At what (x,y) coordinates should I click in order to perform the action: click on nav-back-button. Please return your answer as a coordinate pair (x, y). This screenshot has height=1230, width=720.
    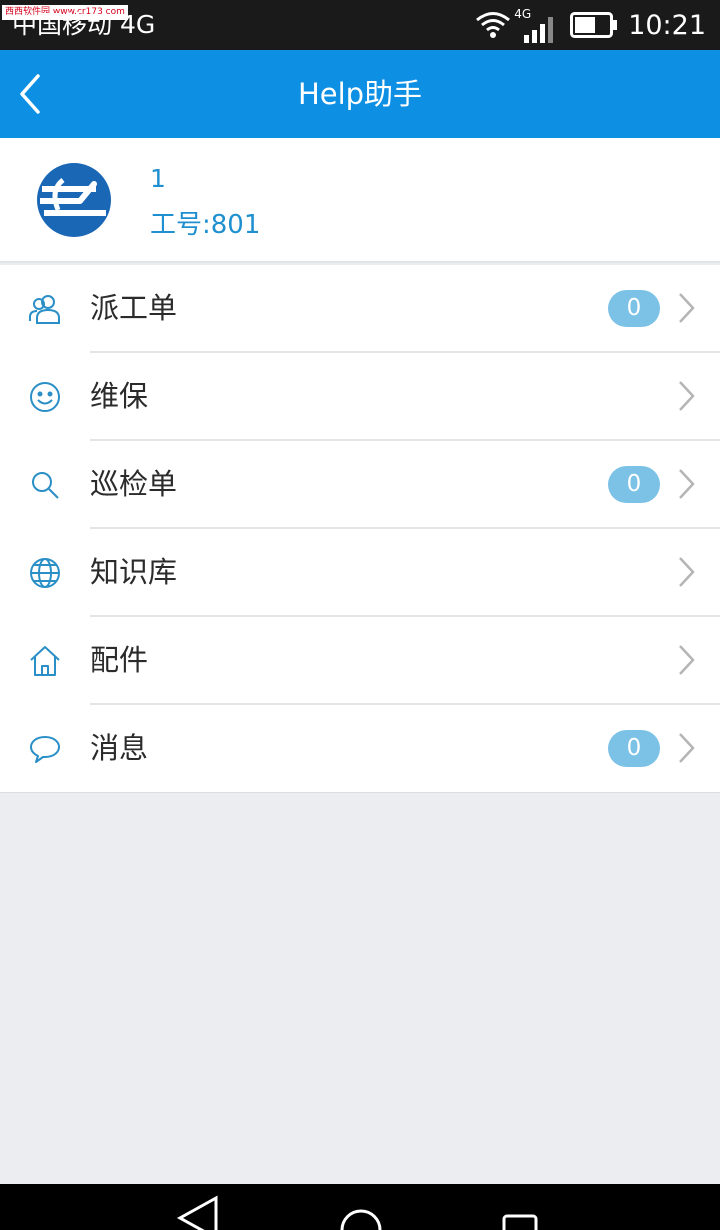
    Looking at the image, I should click on (198, 1207).